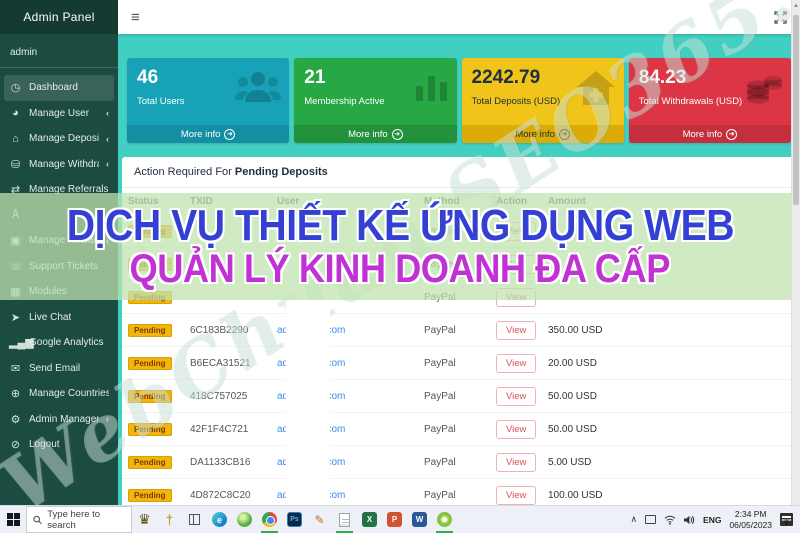 This screenshot has width=800, height=533. Describe the element at coordinates (369, 519) in the screenshot. I see `taskbar-app-excel: X` at that location.